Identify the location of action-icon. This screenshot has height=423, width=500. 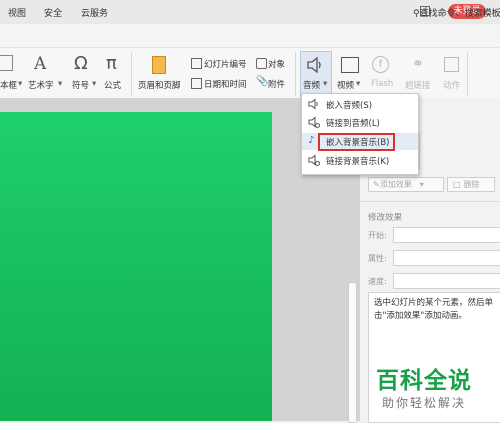
(451, 64).